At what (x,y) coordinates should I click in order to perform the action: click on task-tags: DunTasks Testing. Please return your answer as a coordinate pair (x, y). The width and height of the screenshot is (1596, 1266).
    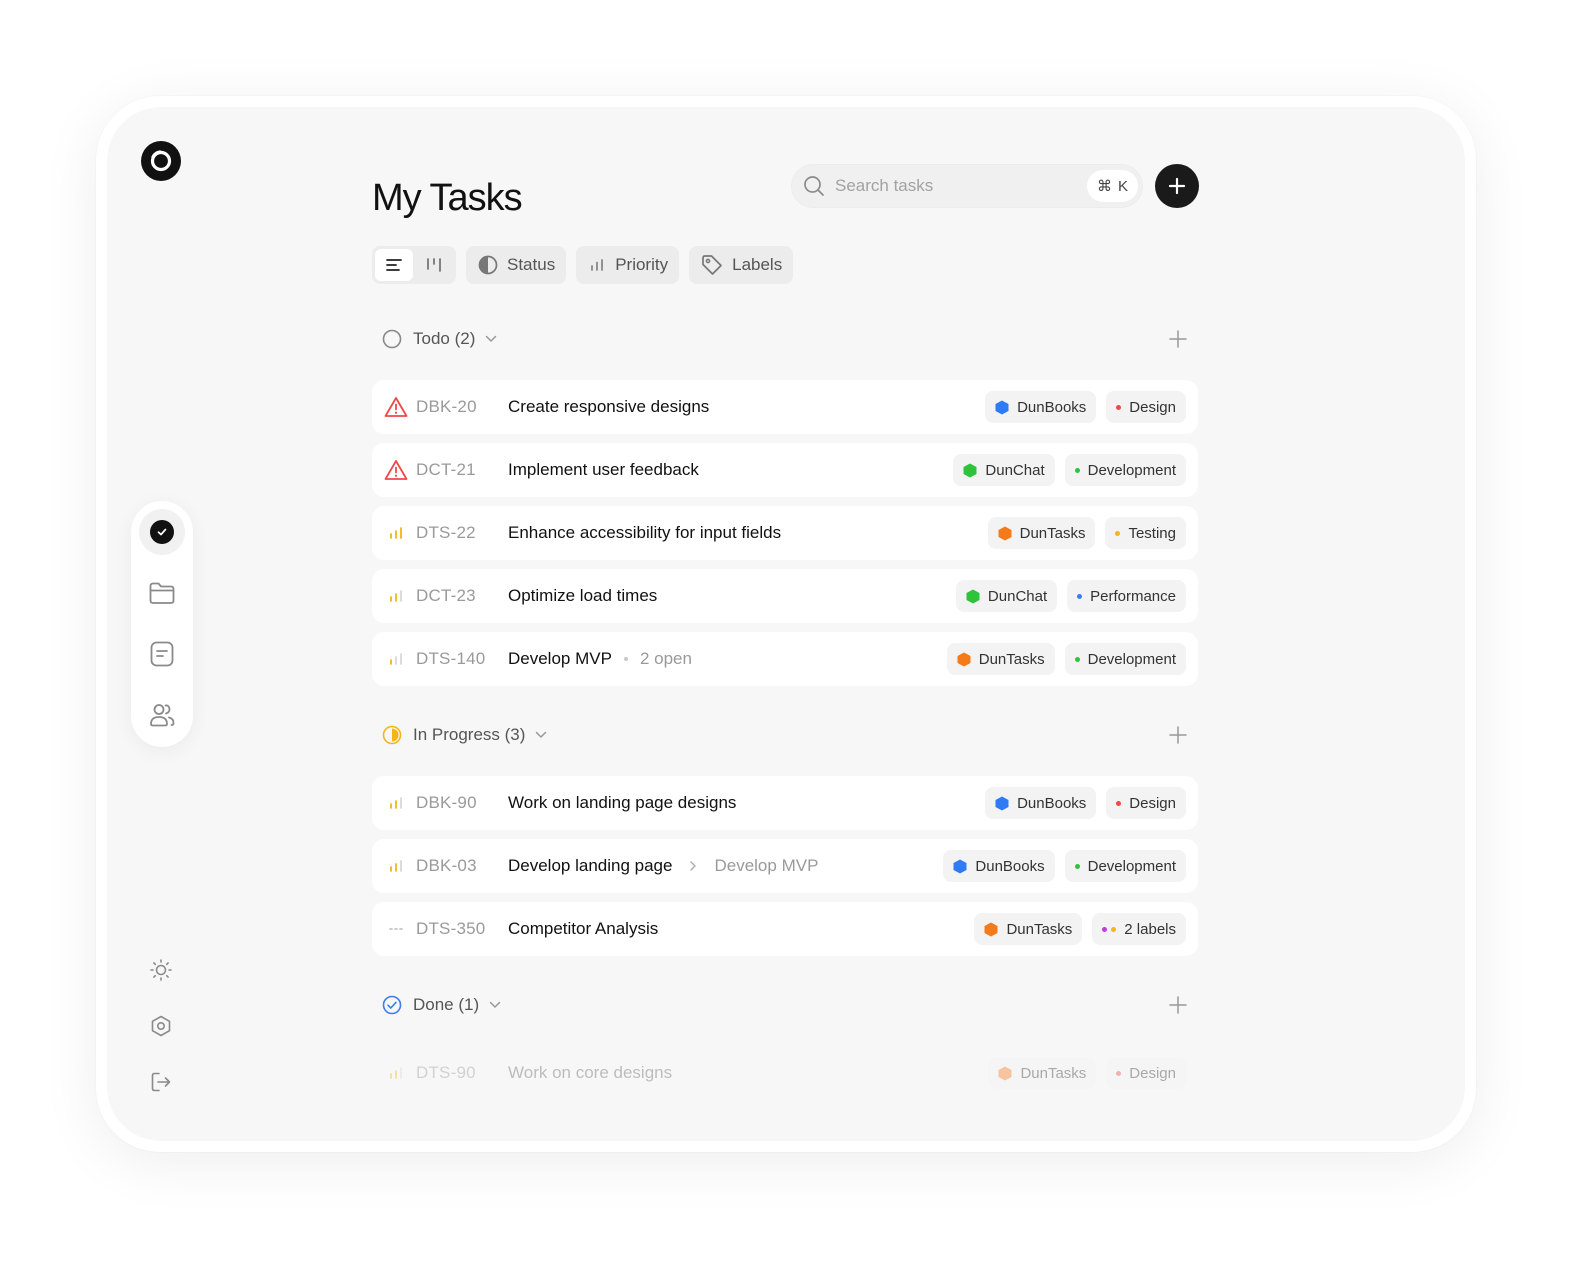
    Looking at the image, I should click on (1086, 533).